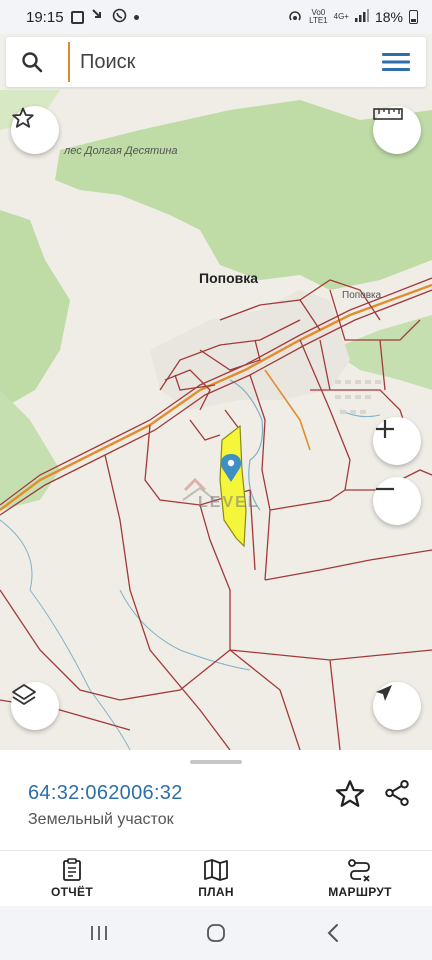  I want to click on search-bar, so click(216, 62).